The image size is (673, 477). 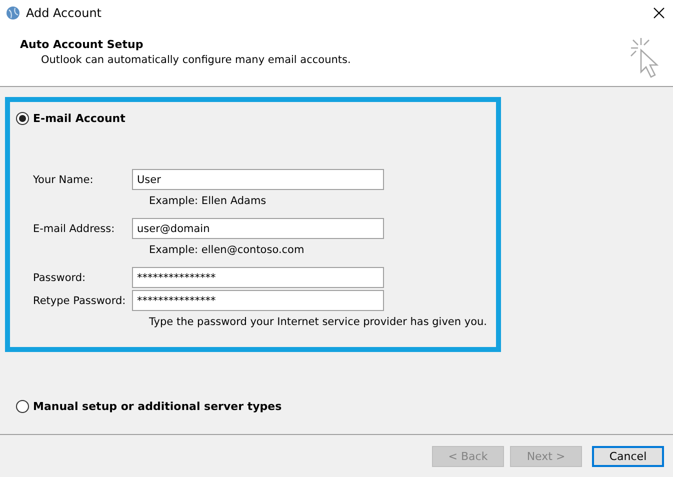 I want to click on field-label: Your Name:, so click(x=63, y=180).